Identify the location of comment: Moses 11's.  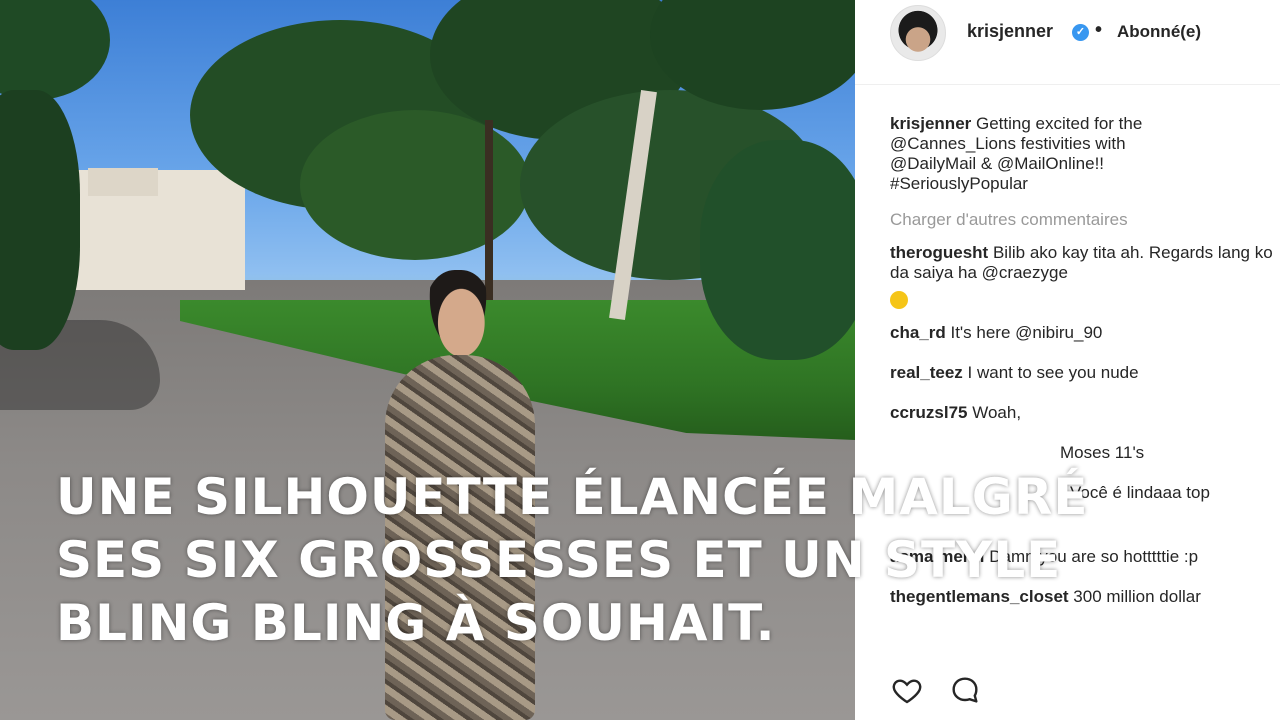
(1085, 453).